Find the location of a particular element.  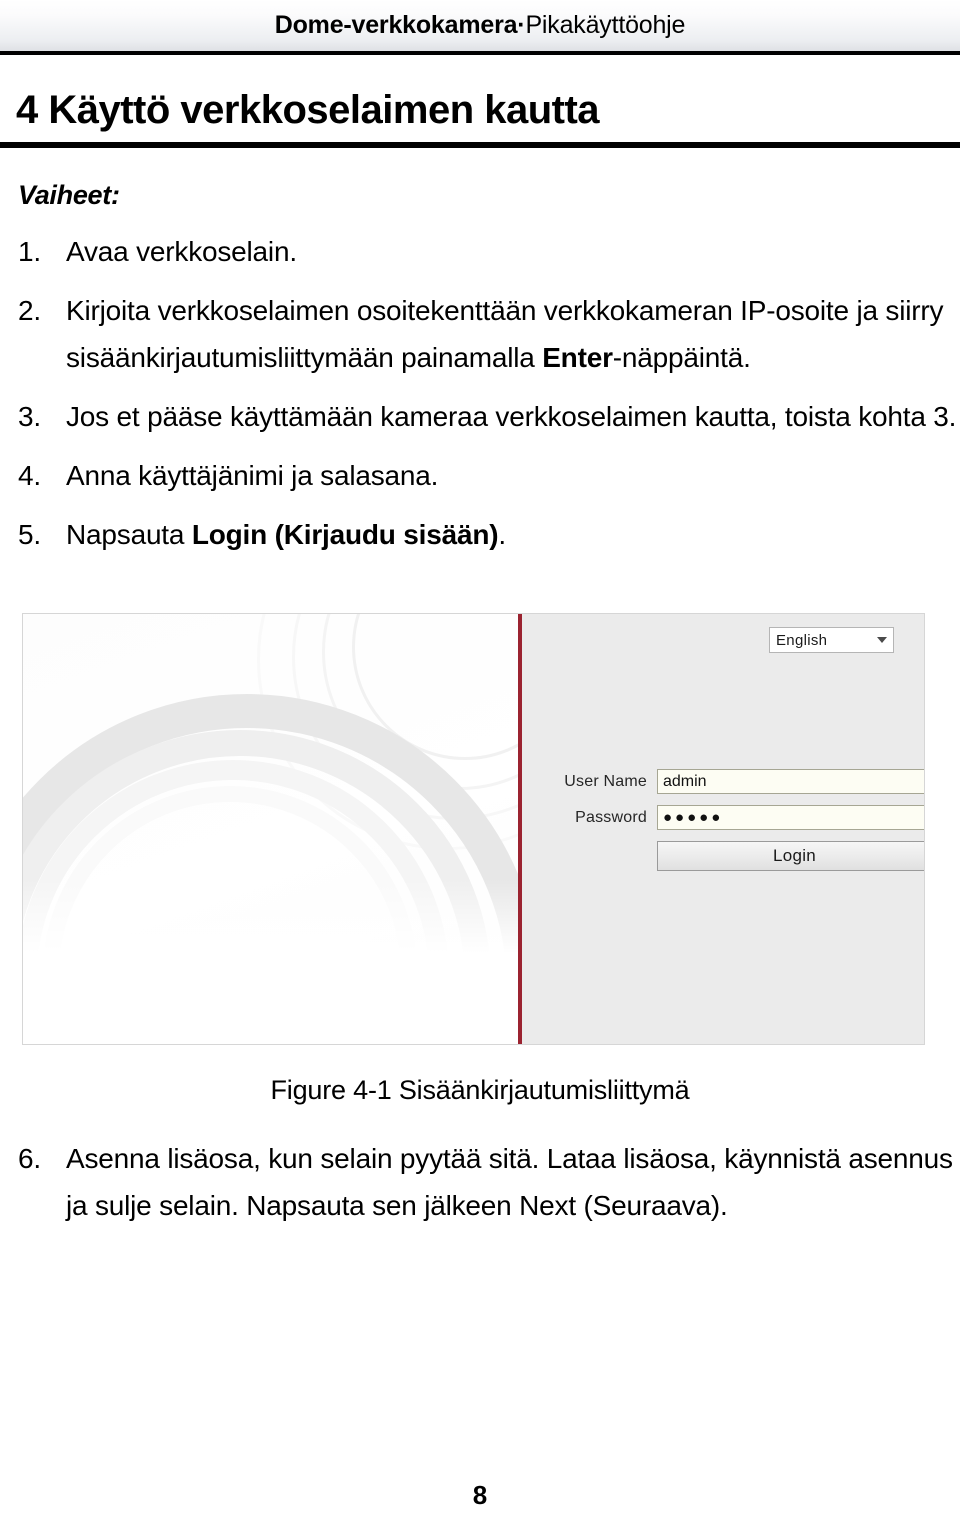

page-number: 8 is located at coordinates (480, 1495).